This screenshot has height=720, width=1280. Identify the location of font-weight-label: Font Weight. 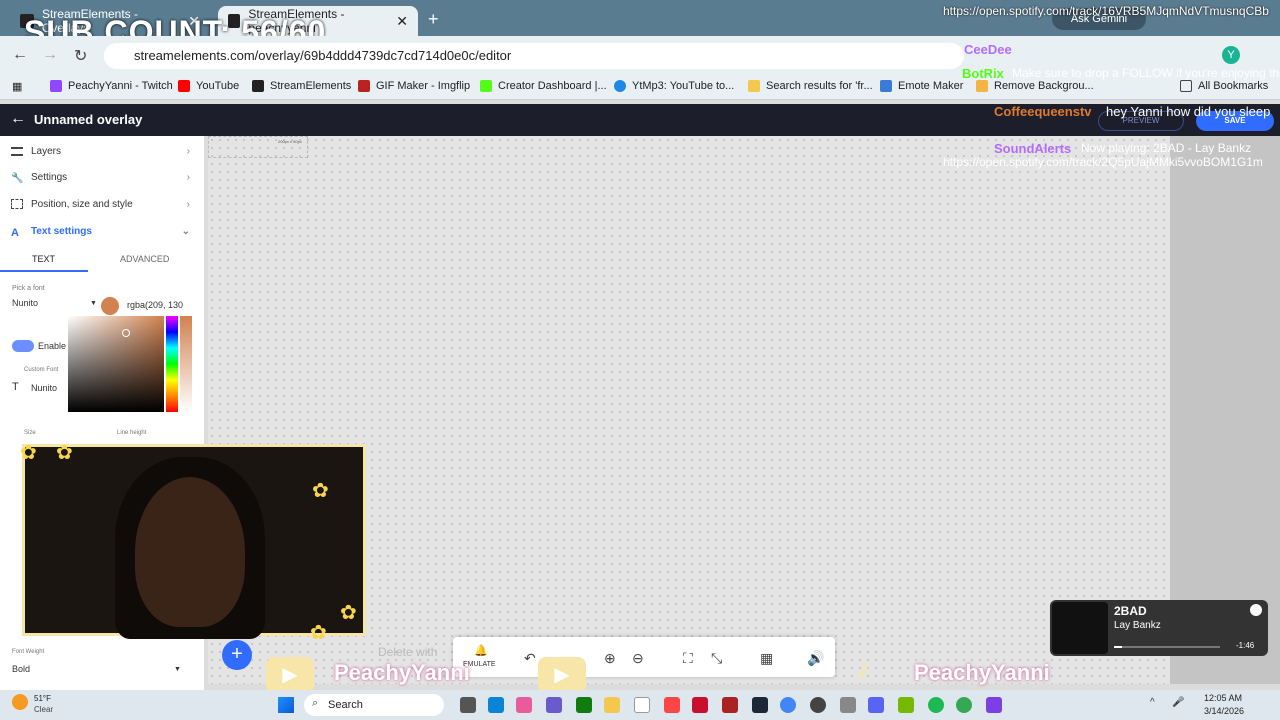
(28, 652).